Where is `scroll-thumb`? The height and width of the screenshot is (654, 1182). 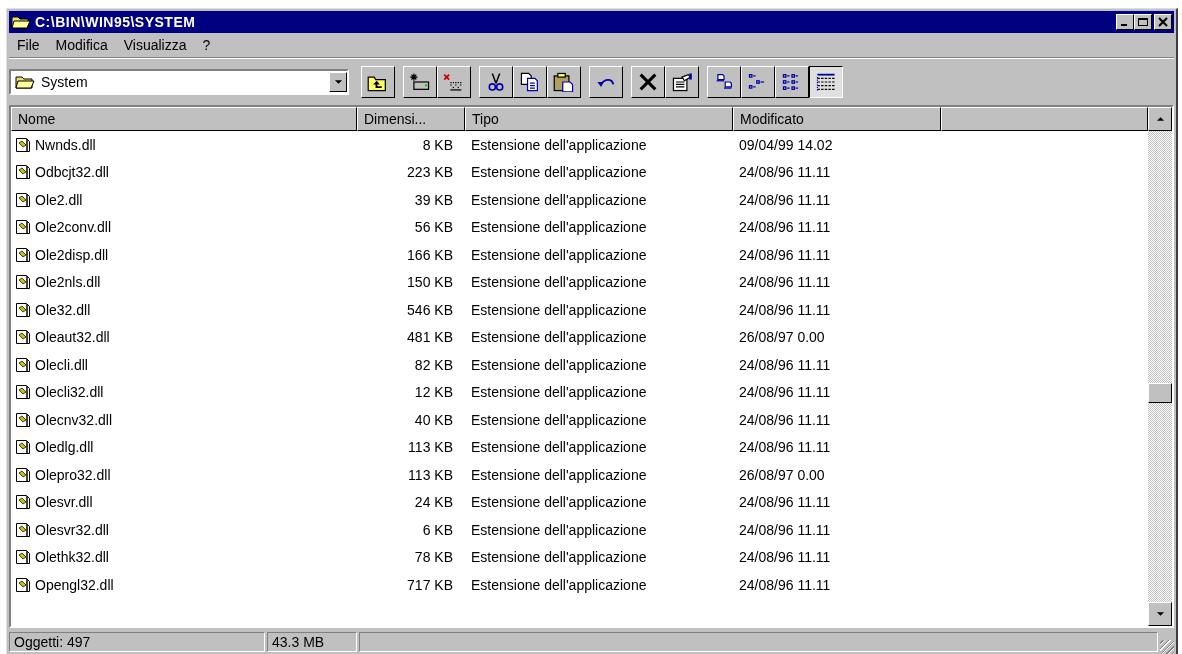 scroll-thumb is located at coordinates (1160, 393).